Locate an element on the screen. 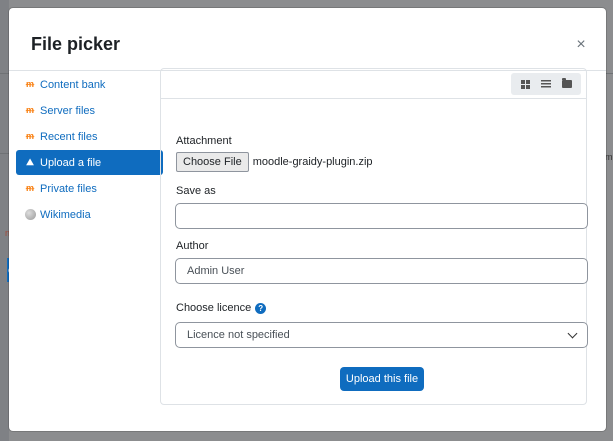 This screenshot has height=441, width=613. licence-select: Licence not specified is located at coordinates (381, 335).